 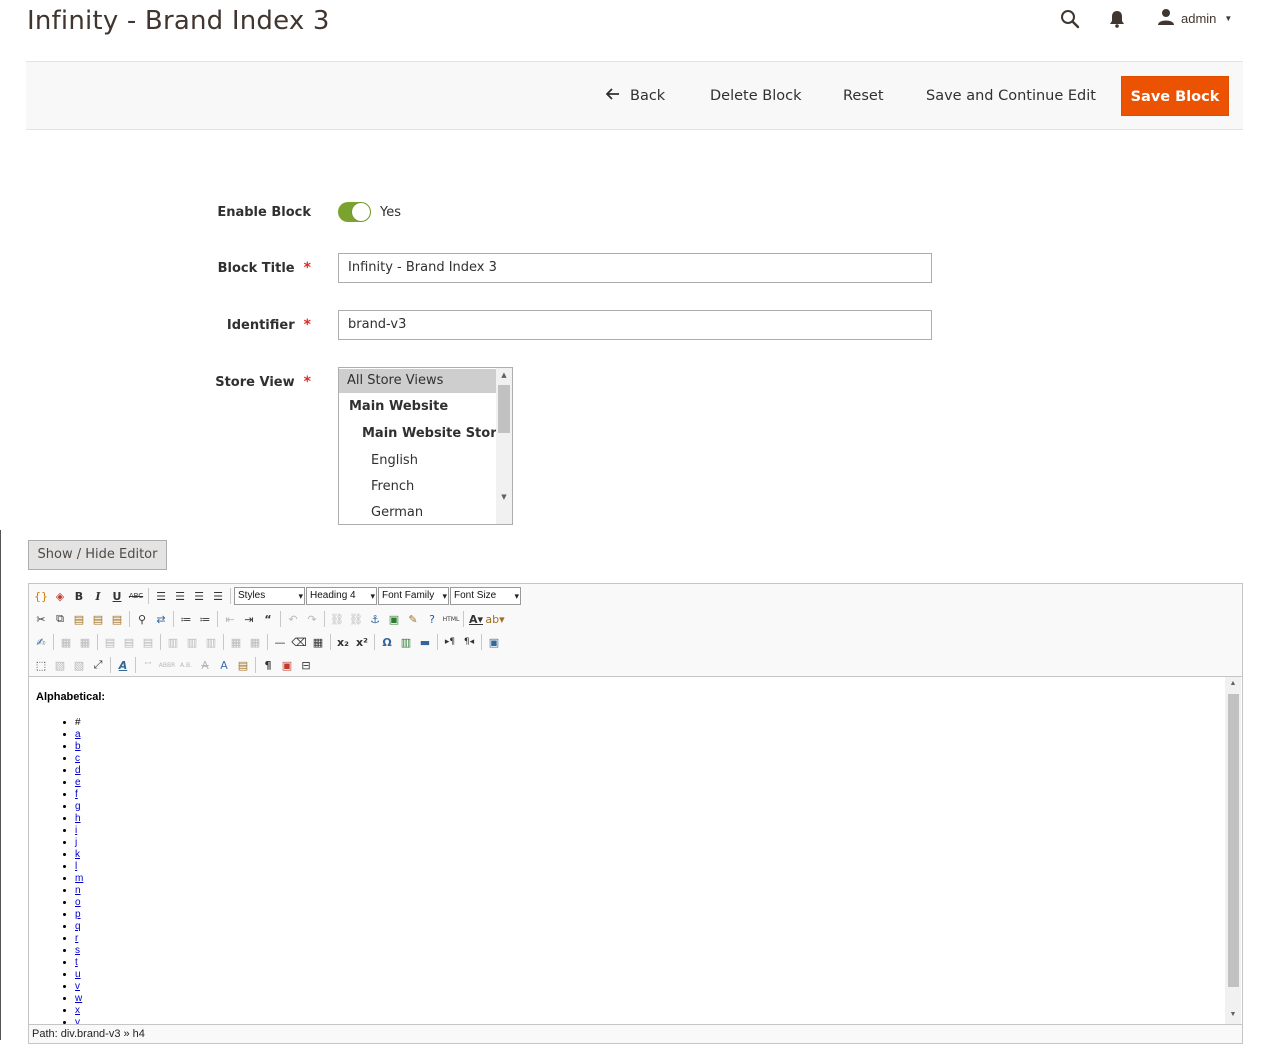 I want to click on delete-text-icon: A, so click(x=205, y=665).